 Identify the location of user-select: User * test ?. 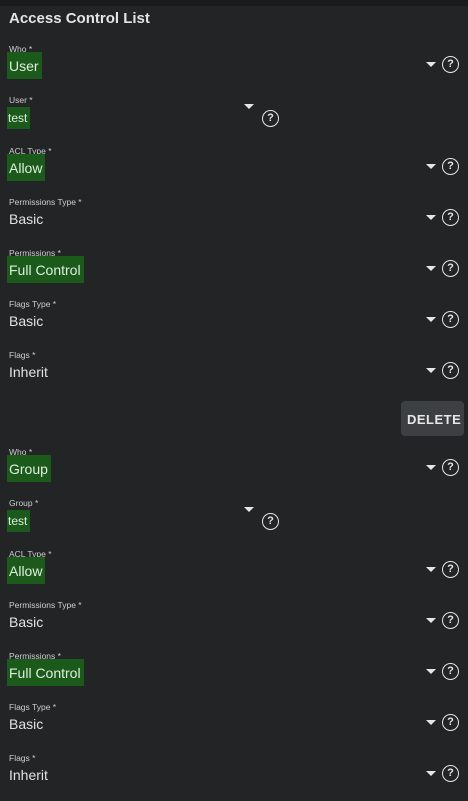
(234, 119).